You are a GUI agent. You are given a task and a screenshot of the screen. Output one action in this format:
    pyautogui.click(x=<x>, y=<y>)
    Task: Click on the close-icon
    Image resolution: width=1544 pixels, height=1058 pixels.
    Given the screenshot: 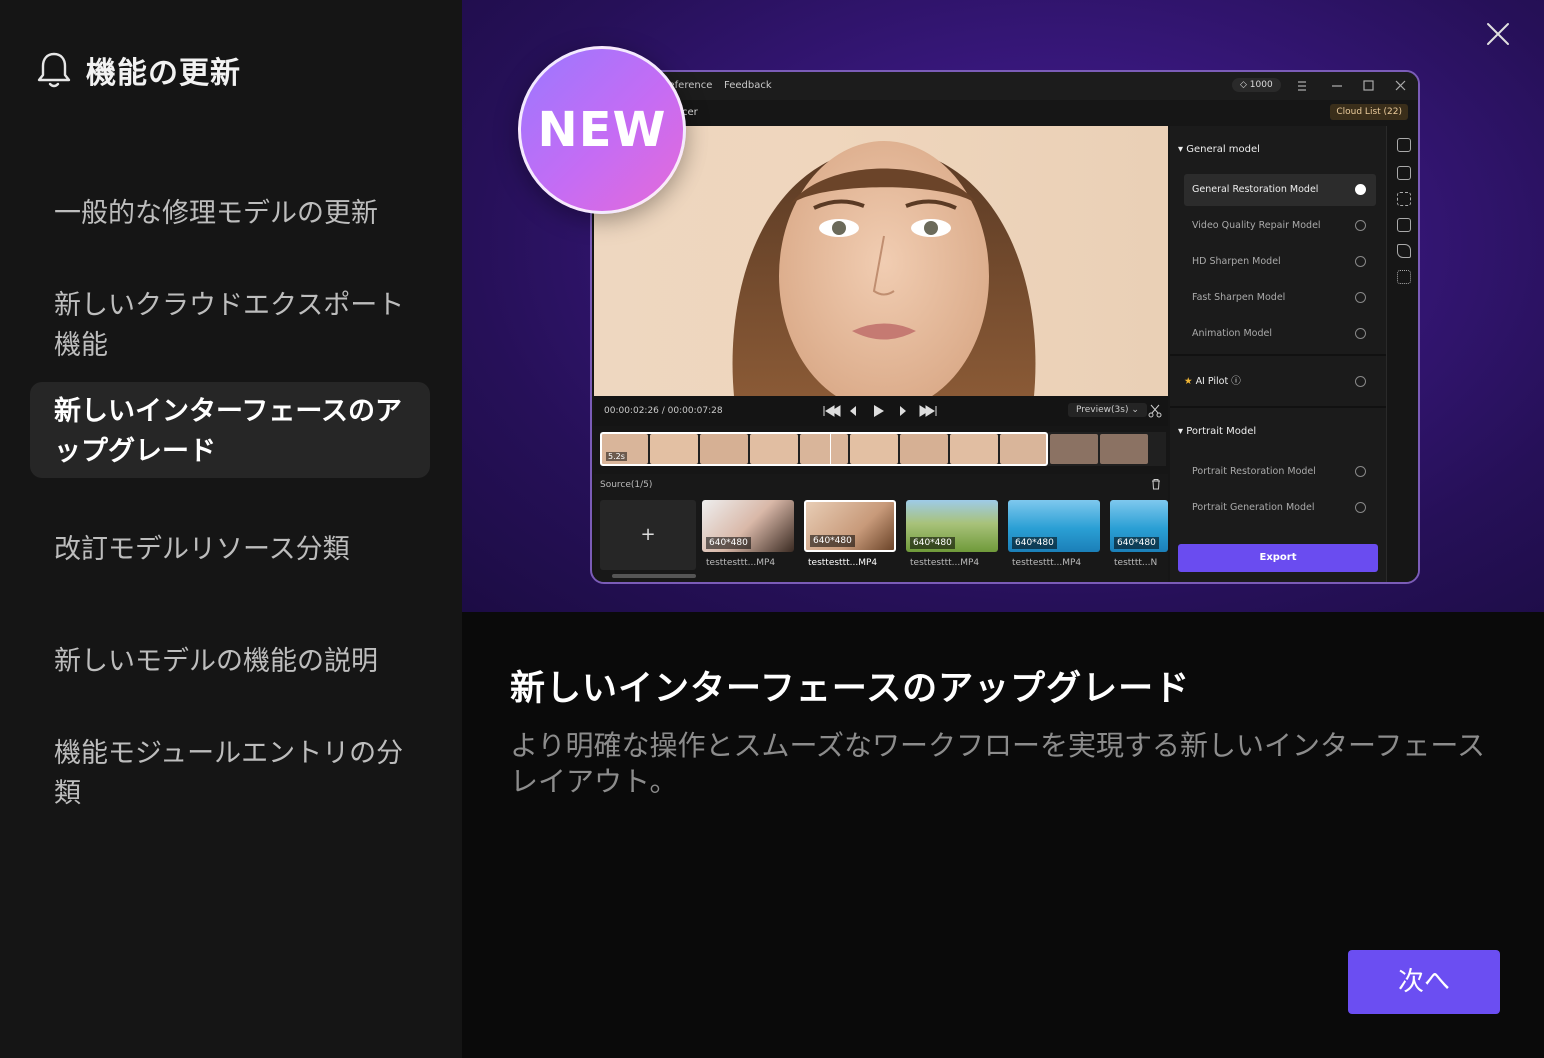 What is the action you would take?
    pyautogui.click(x=1498, y=34)
    